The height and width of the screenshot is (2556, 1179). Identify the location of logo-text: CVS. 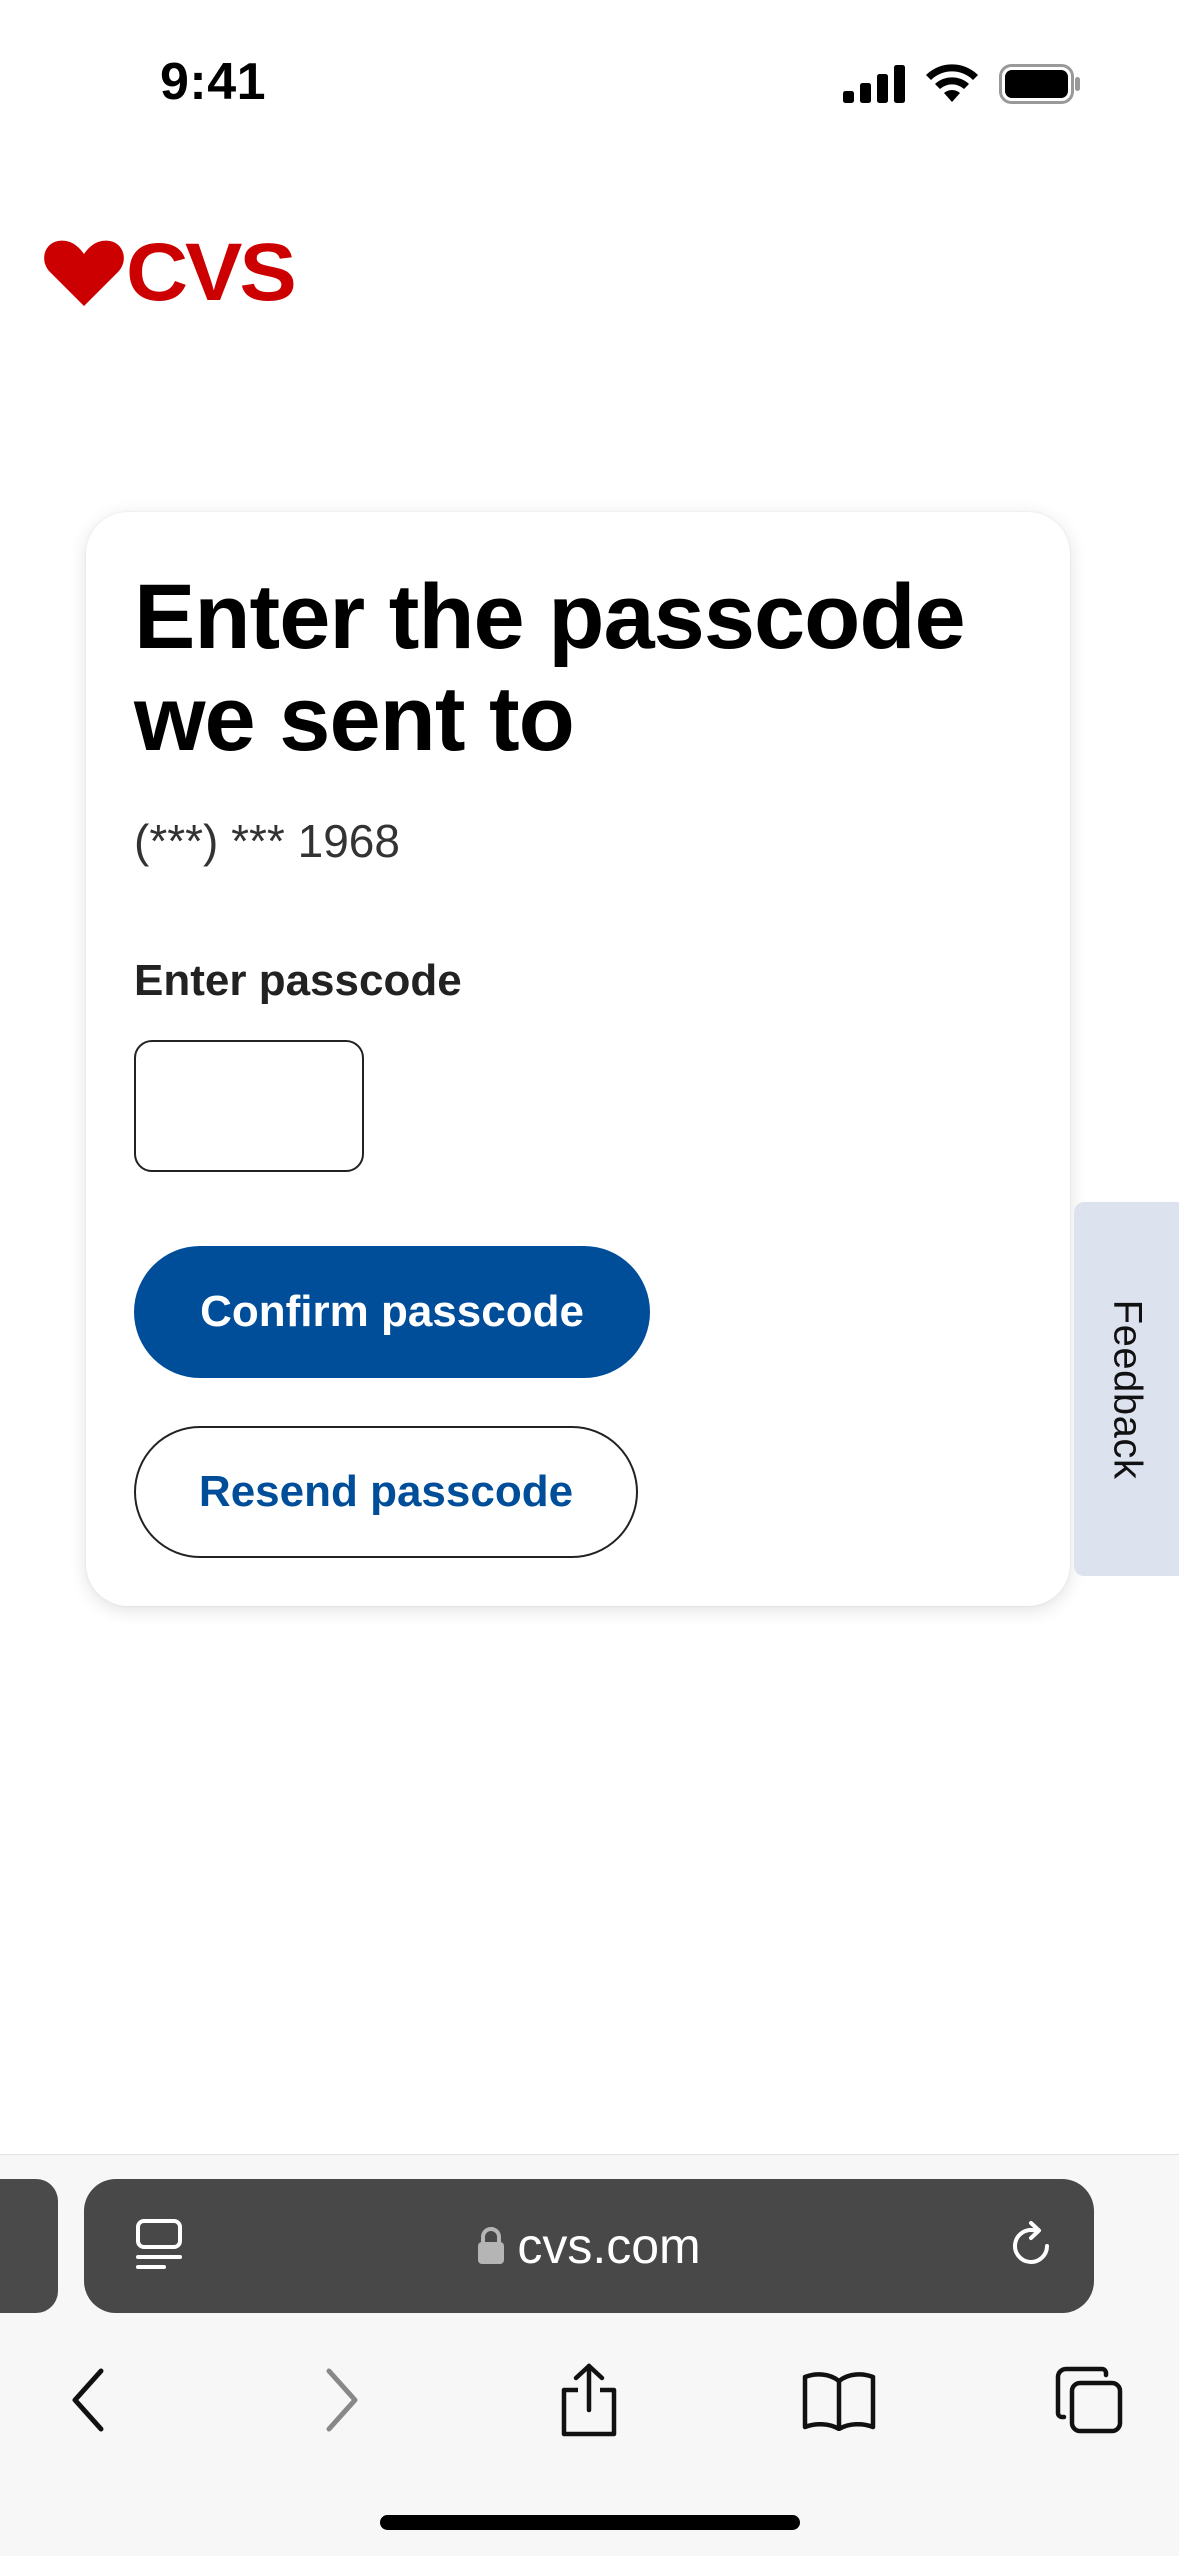
(211, 272).